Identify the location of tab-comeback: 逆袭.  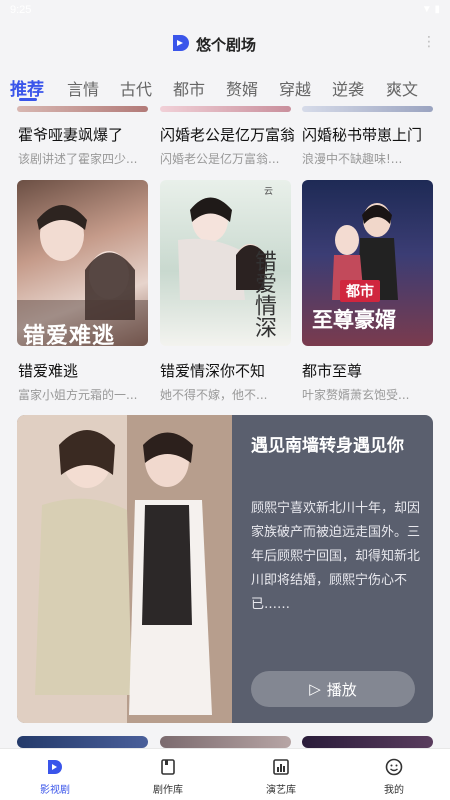
(348, 88).